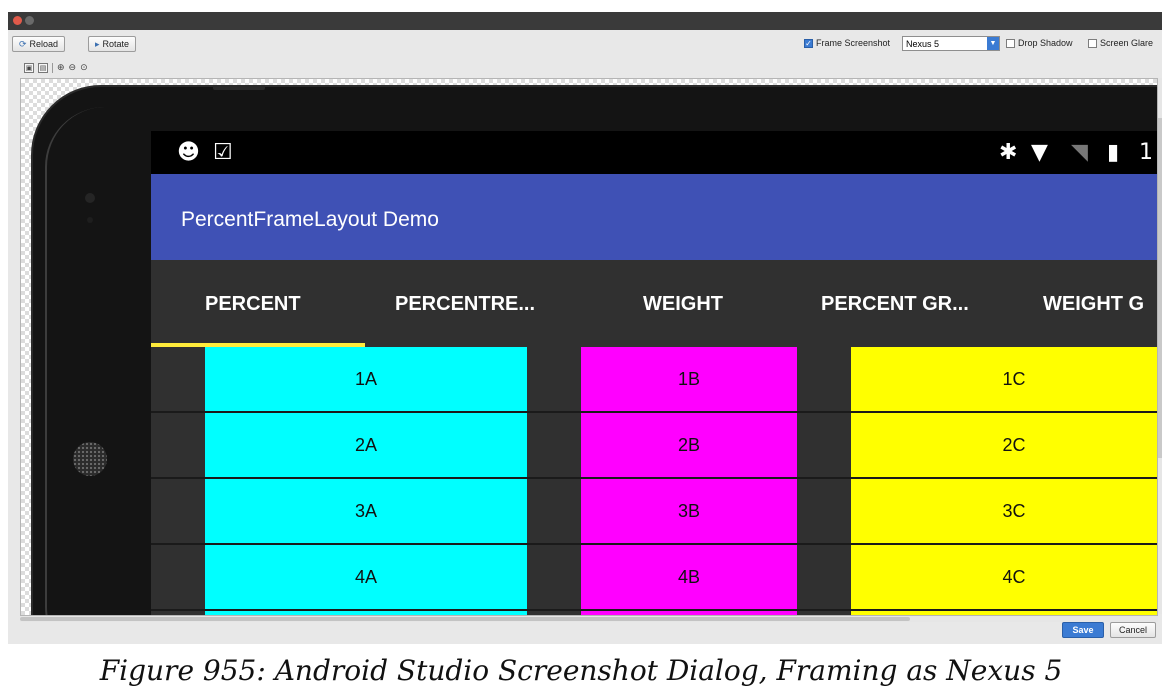 The width and height of the screenshot is (1162, 698). Describe the element at coordinates (689, 445) in the screenshot. I see `cell-b: 2B` at that location.